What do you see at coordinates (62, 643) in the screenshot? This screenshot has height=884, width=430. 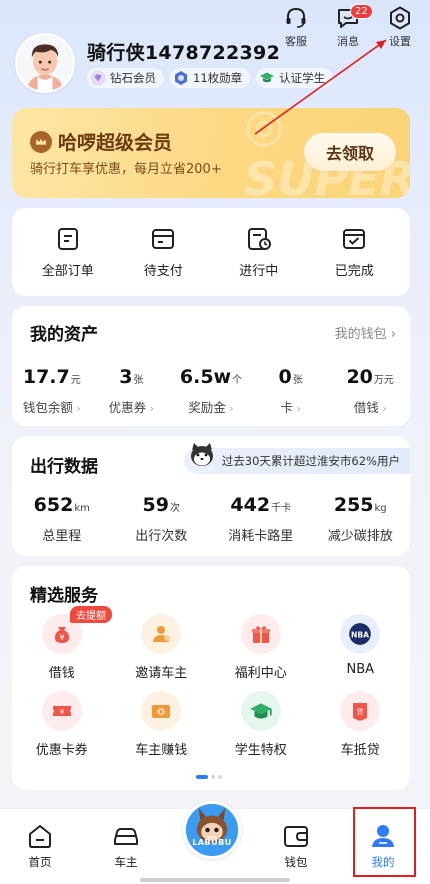 I see `service-borrow: 去提额 ¥ 借钱` at bounding box center [62, 643].